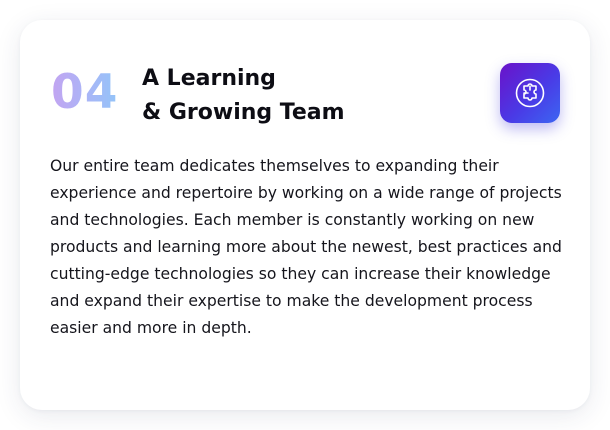 This screenshot has width=610, height=430. I want to click on card-number: 04, so click(84, 93).